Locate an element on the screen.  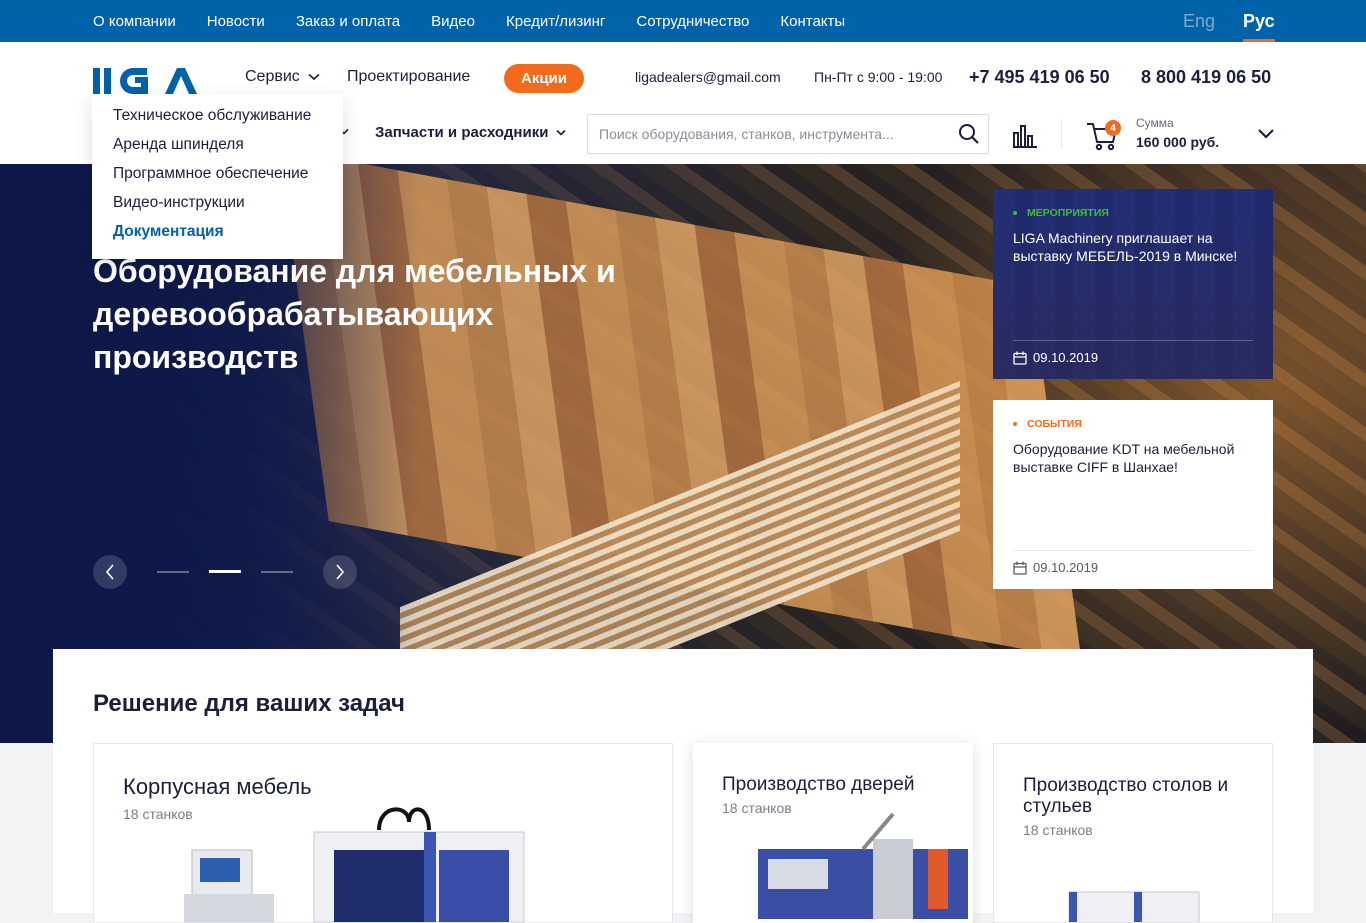
solution-card: Производство столов и стульев 18 станков is located at coordinates (1133, 833).